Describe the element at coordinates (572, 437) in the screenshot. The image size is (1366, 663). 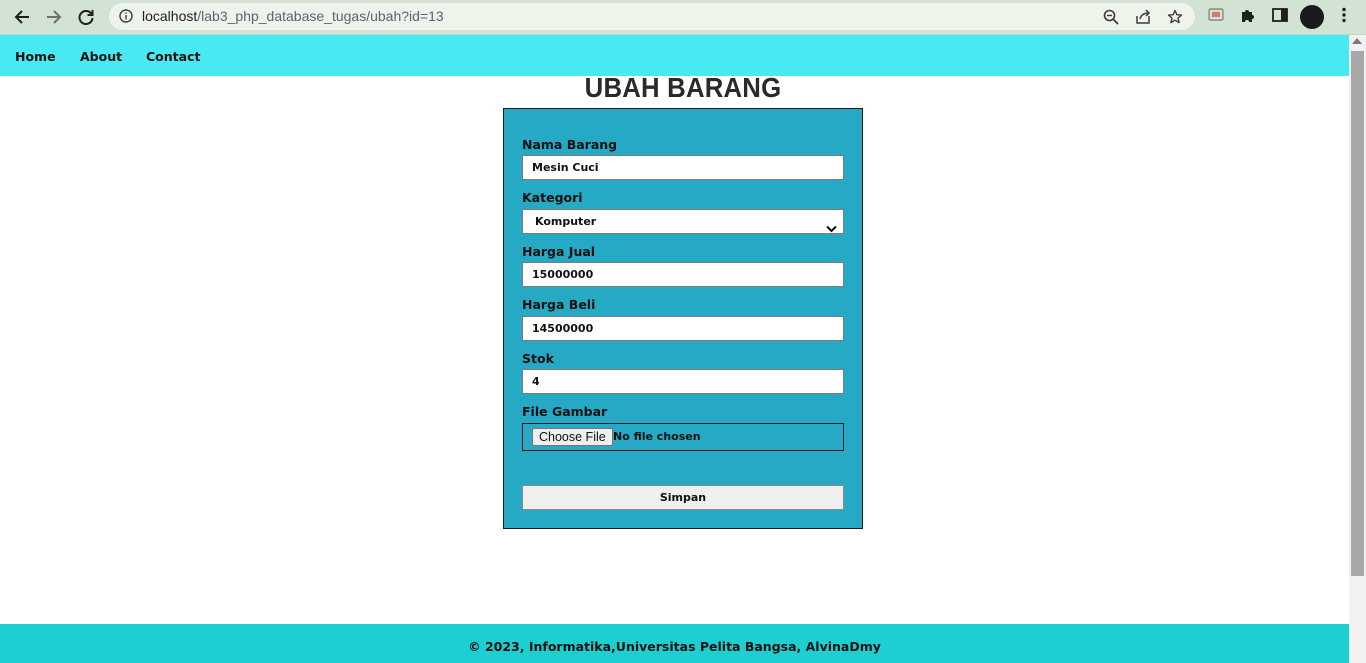
I see `choose-file-button: Choose File` at that location.